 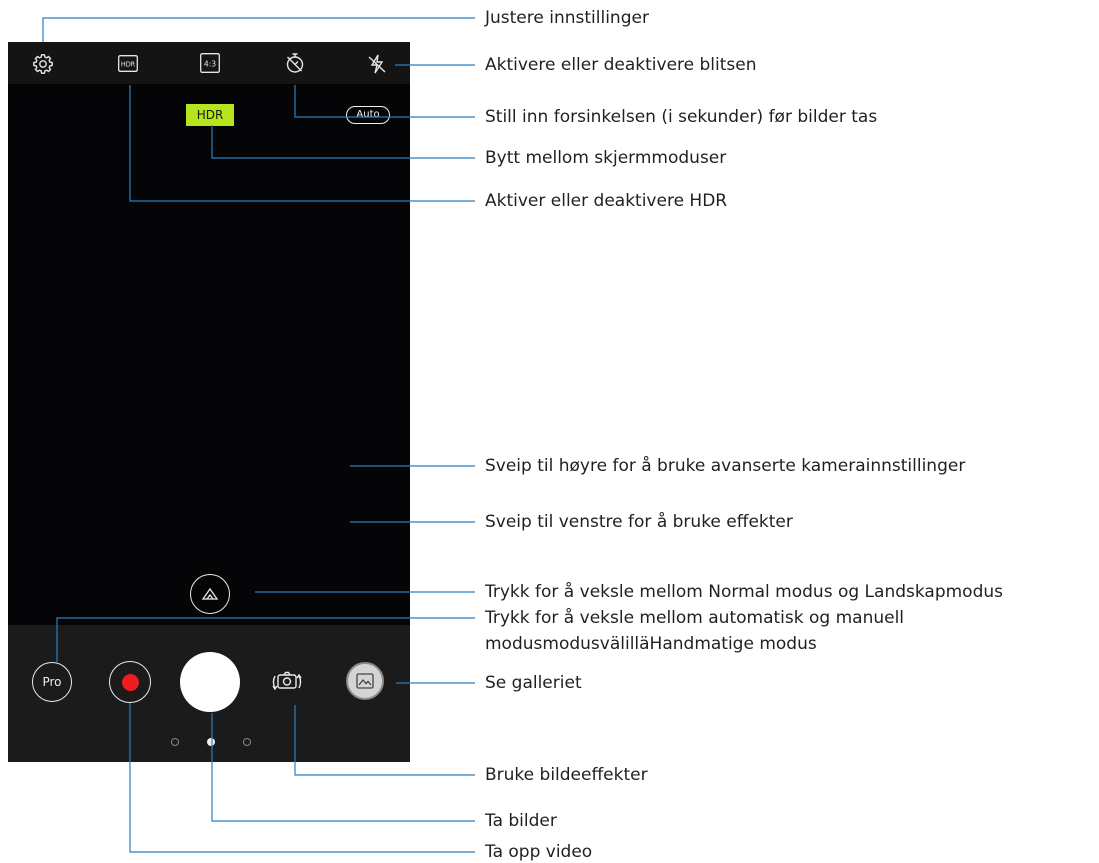 What do you see at coordinates (621, 65) in the screenshot?
I see `callout-flash: Aktivere eller deaktivere blitsen` at bounding box center [621, 65].